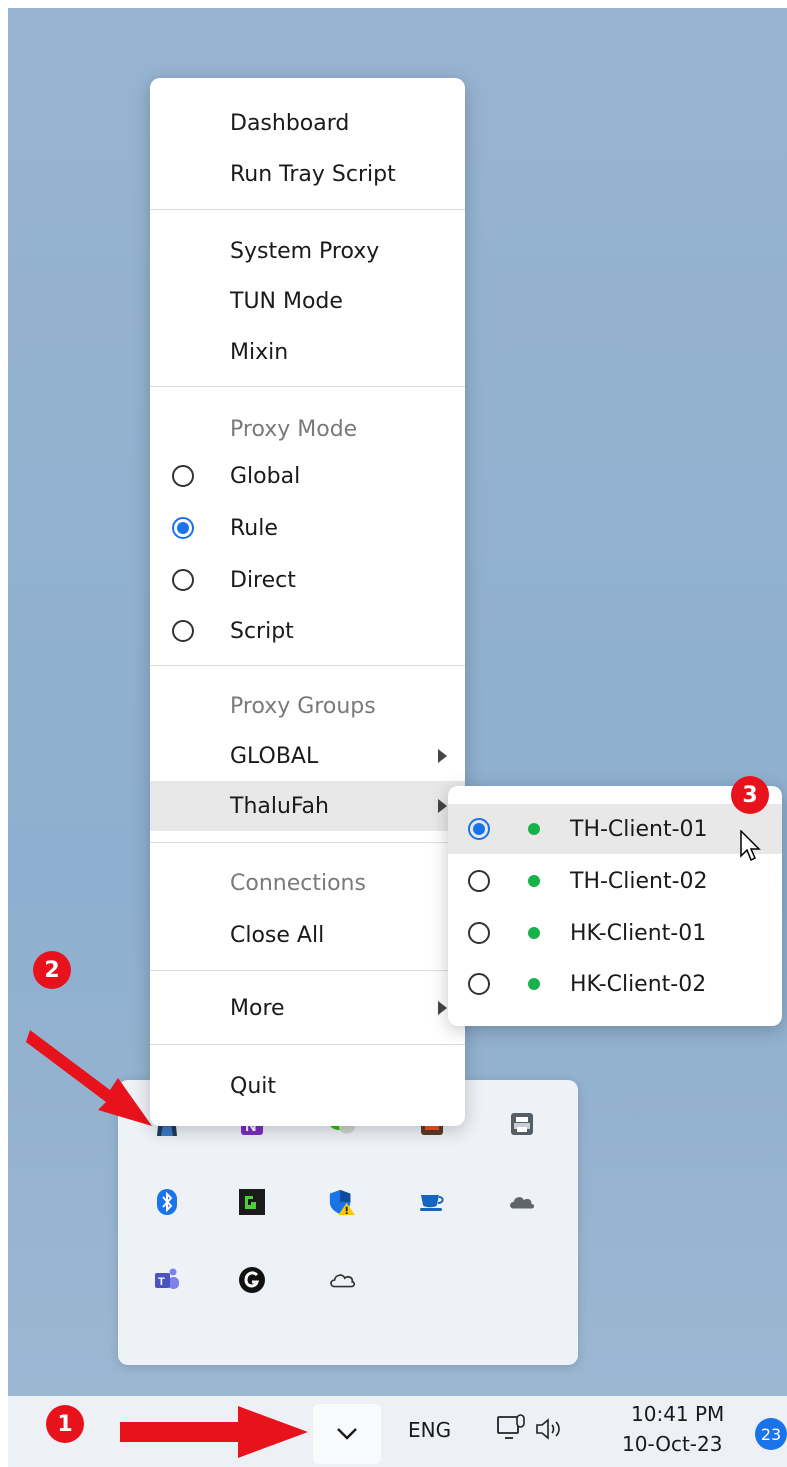  Describe the element at coordinates (549, 1429) in the screenshot. I see `volume-icon` at that location.